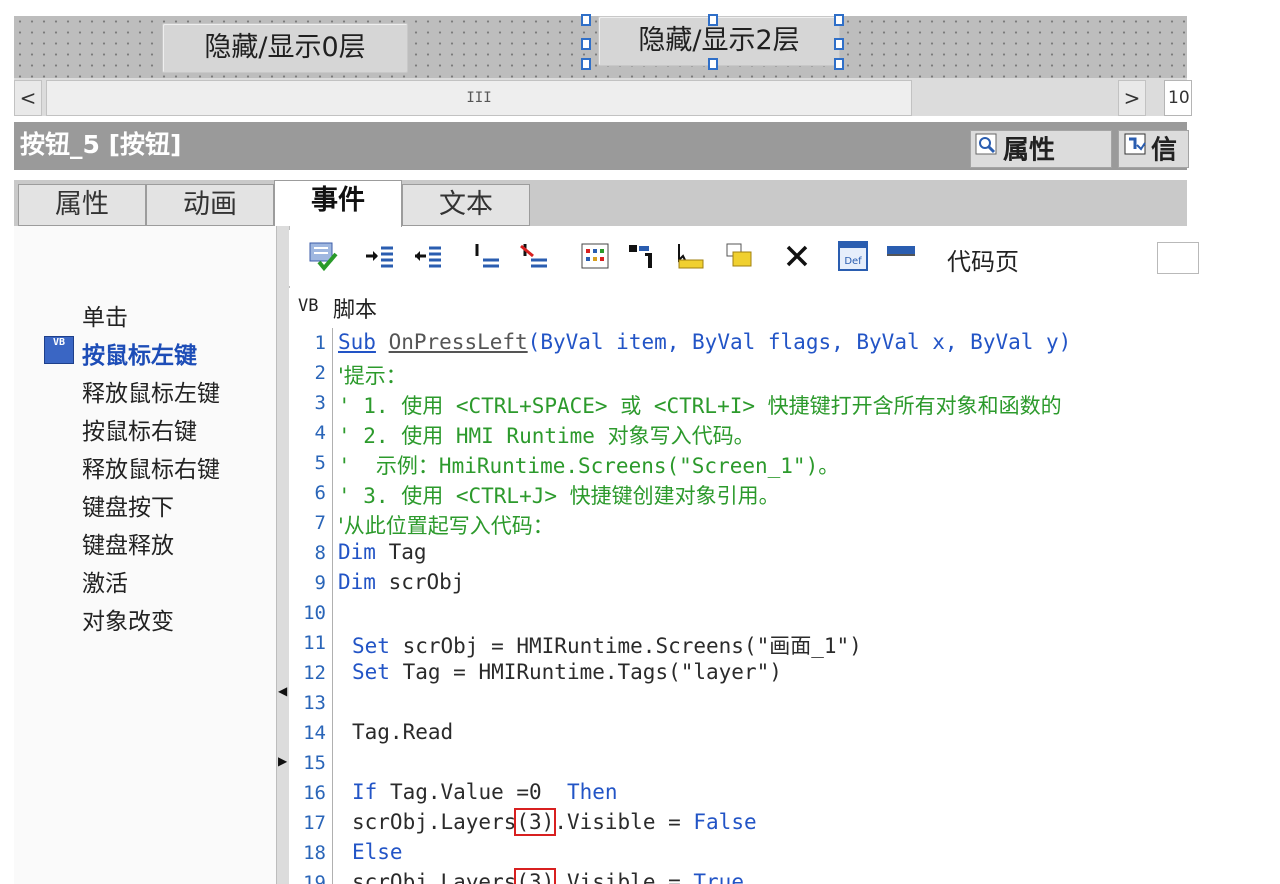 The height and width of the screenshot is (884, 1280). Describe the element at coordinates (314, 643) in the screenshot. I see `line-number: 11` at that location.